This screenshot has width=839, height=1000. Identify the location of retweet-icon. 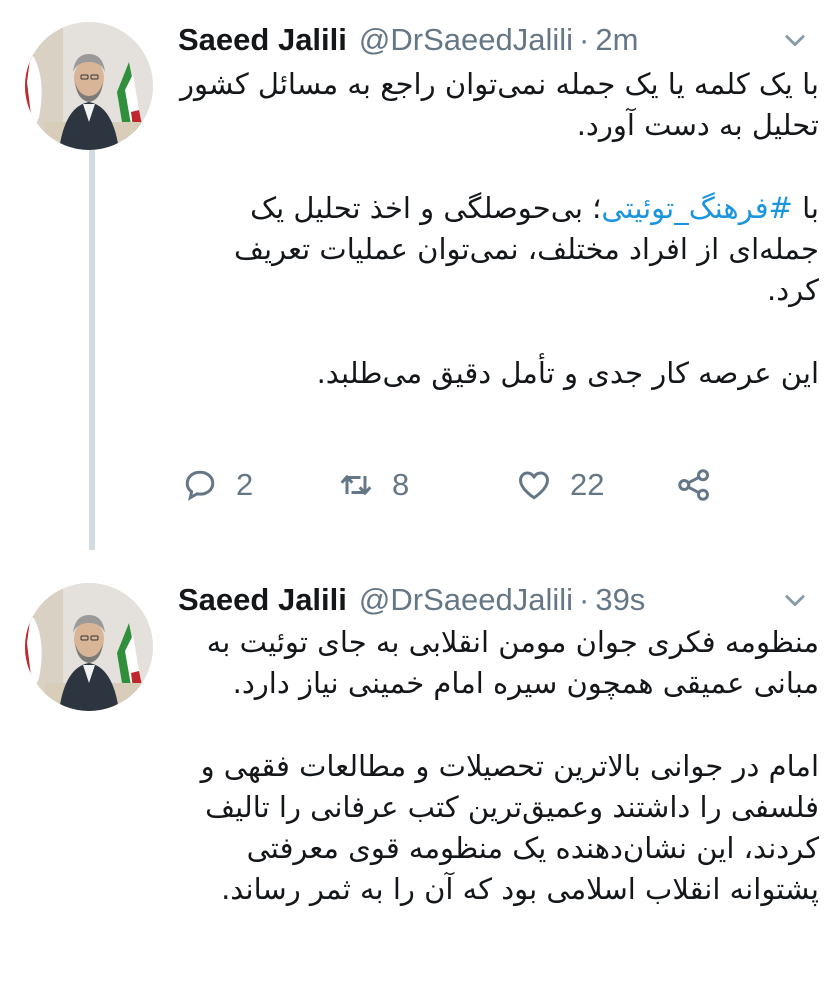
(356, 485).